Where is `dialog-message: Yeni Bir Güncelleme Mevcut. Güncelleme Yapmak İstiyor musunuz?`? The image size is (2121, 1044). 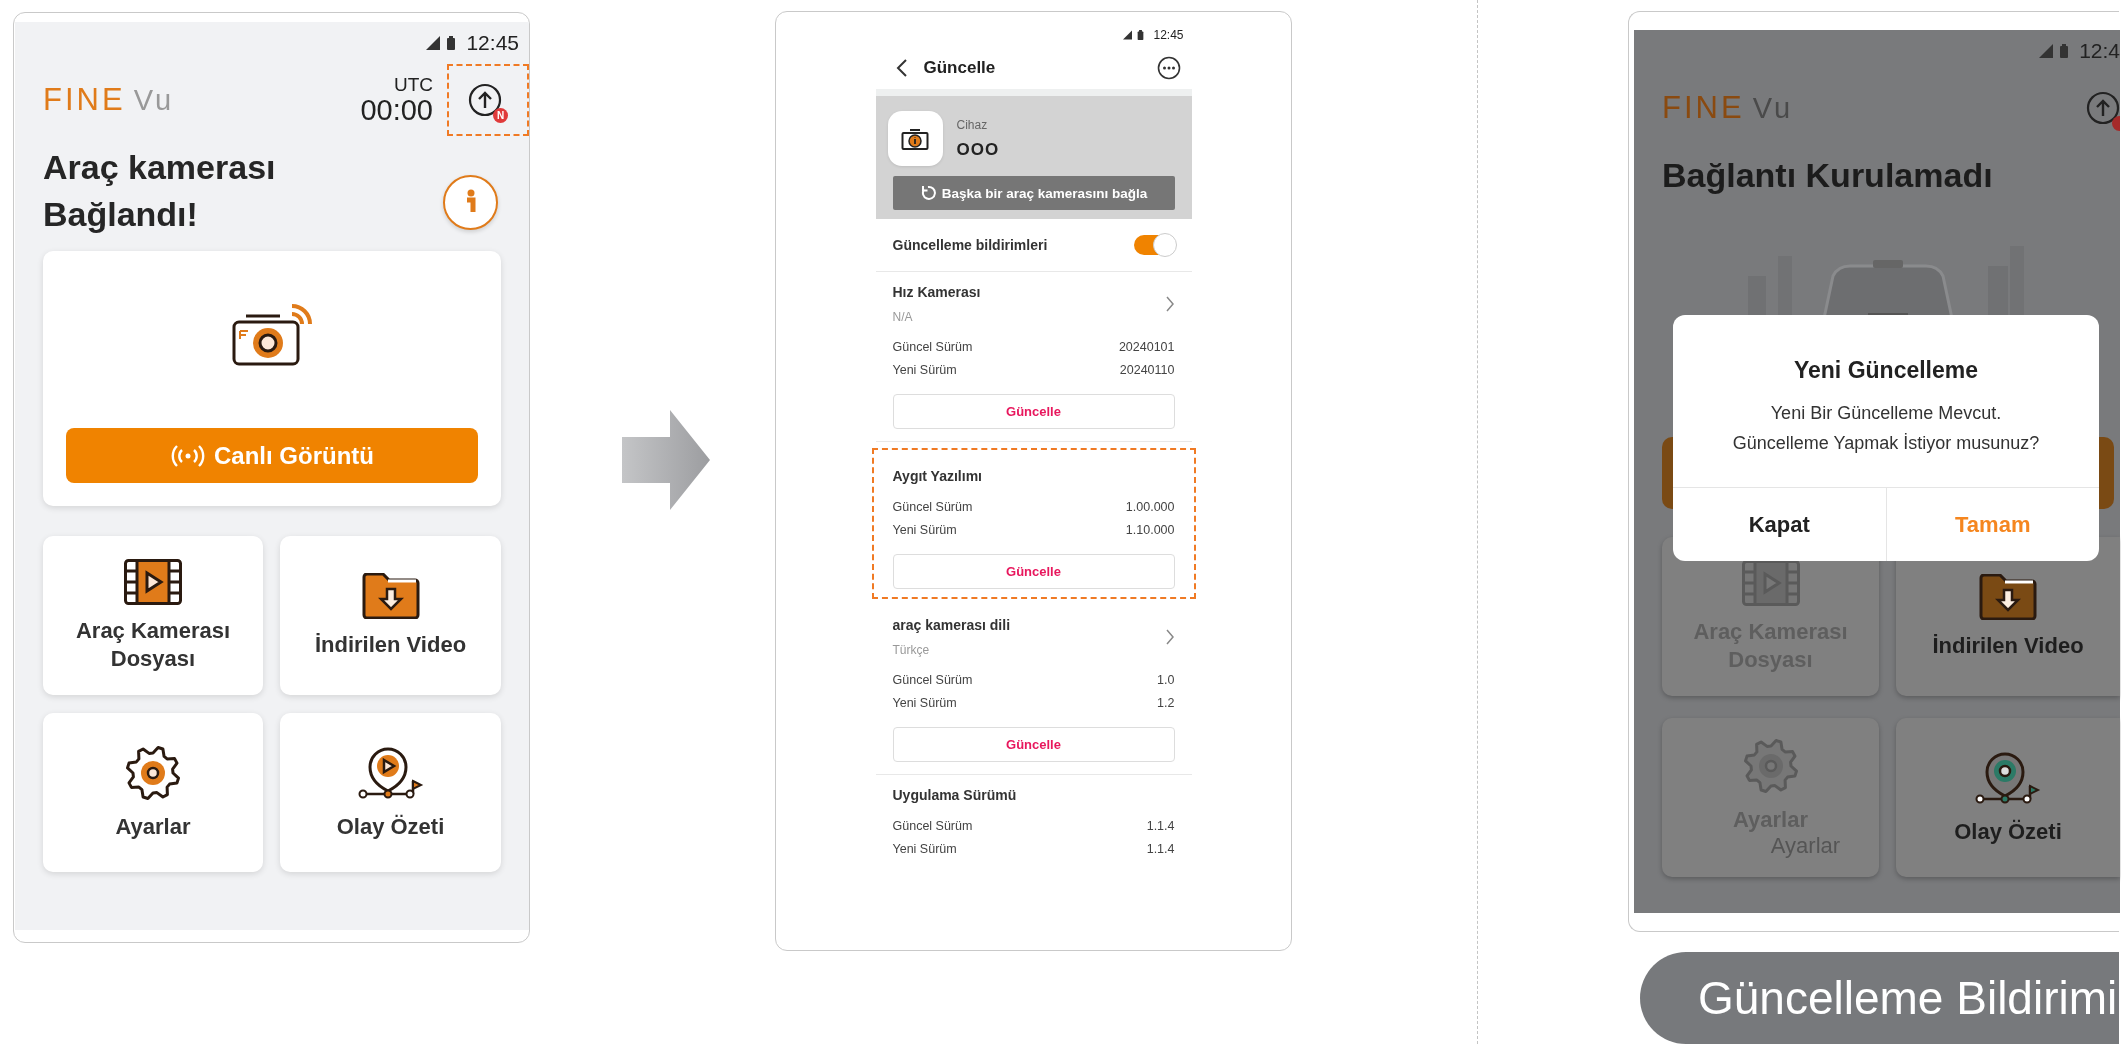 dialog-message: Yeni Bir Güncelleme Mevcut. Güncelleme Yapmak İstiyor musunuz? is located at coordinates (1886, 428).